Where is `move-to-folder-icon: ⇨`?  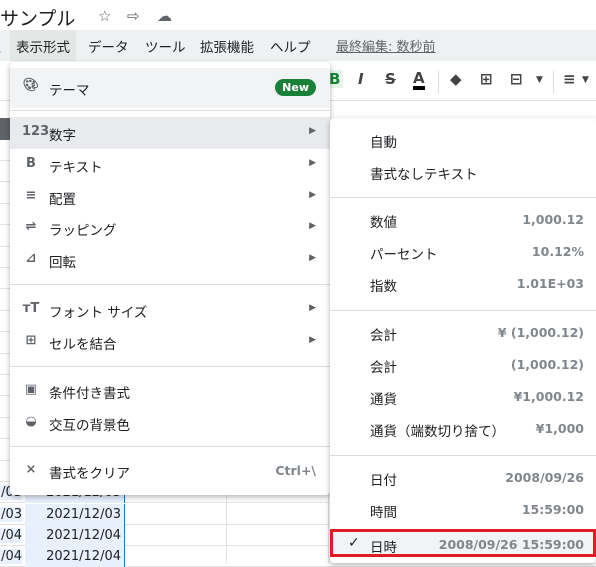 move-to-folder-icon: ⇨ is located at coordinates (133, 16).